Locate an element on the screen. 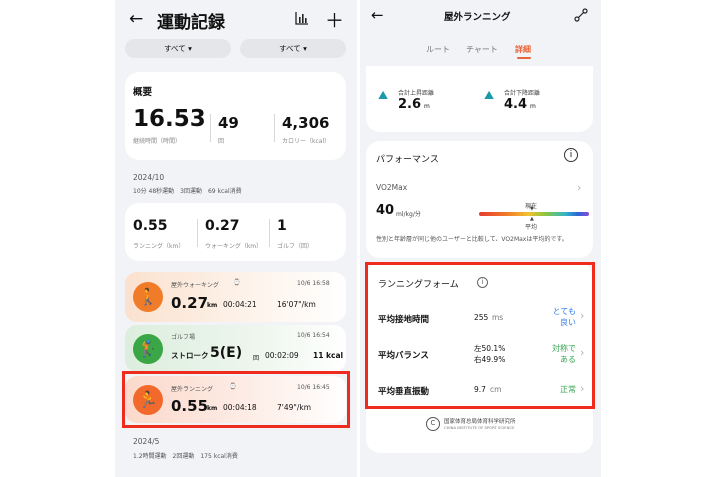  strokes-value: 5(E) is located at coordinates (226, 353).